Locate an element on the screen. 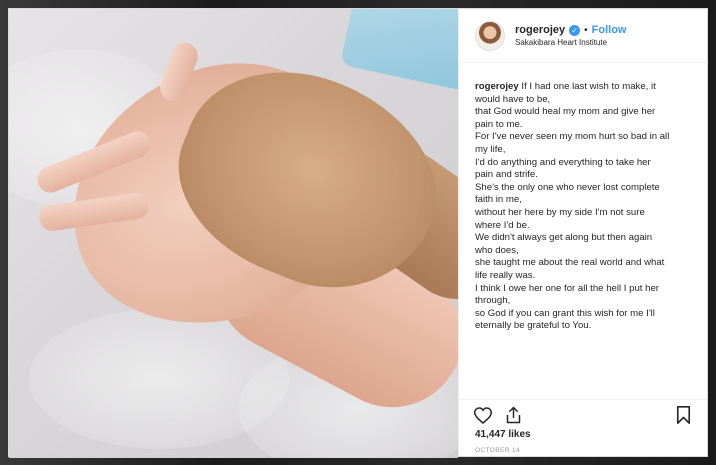 The width and height of the screenshot is (716, 465). caption-line: would have to be, is located at coordinates (513, 99).